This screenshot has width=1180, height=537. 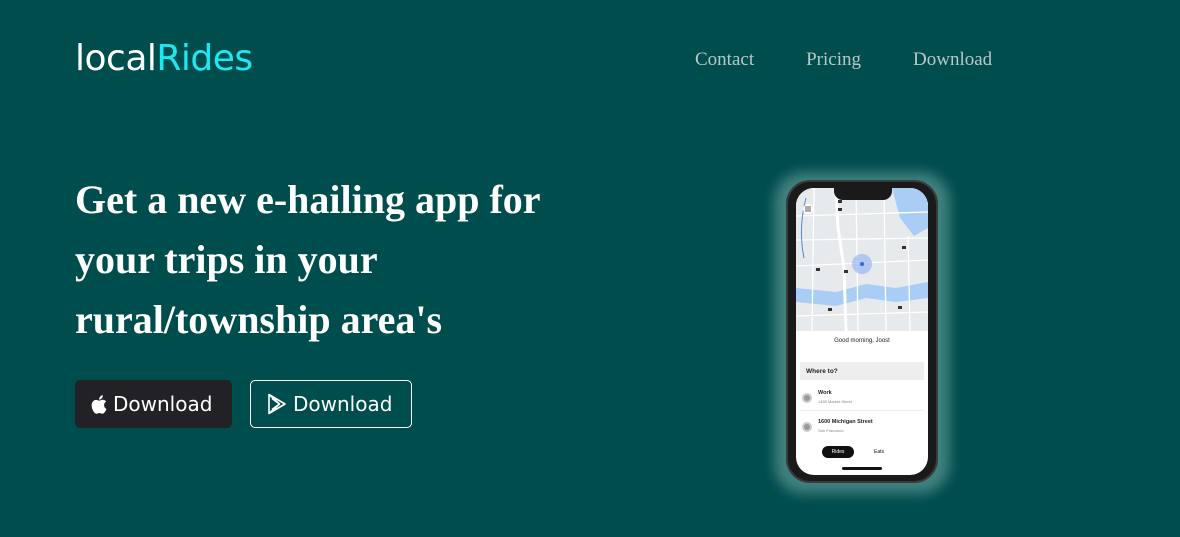 I want to click on nav-download: Download, so click(x=952, y=60).